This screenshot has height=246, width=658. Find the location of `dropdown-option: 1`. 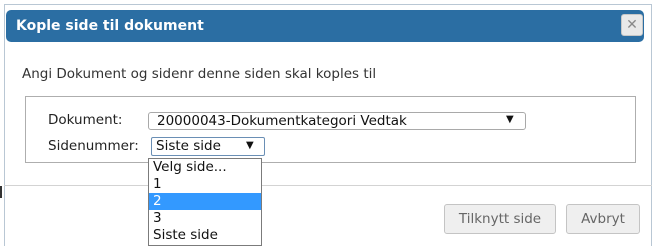

dropdown-option: 1 is located at coordinates (205, 184).